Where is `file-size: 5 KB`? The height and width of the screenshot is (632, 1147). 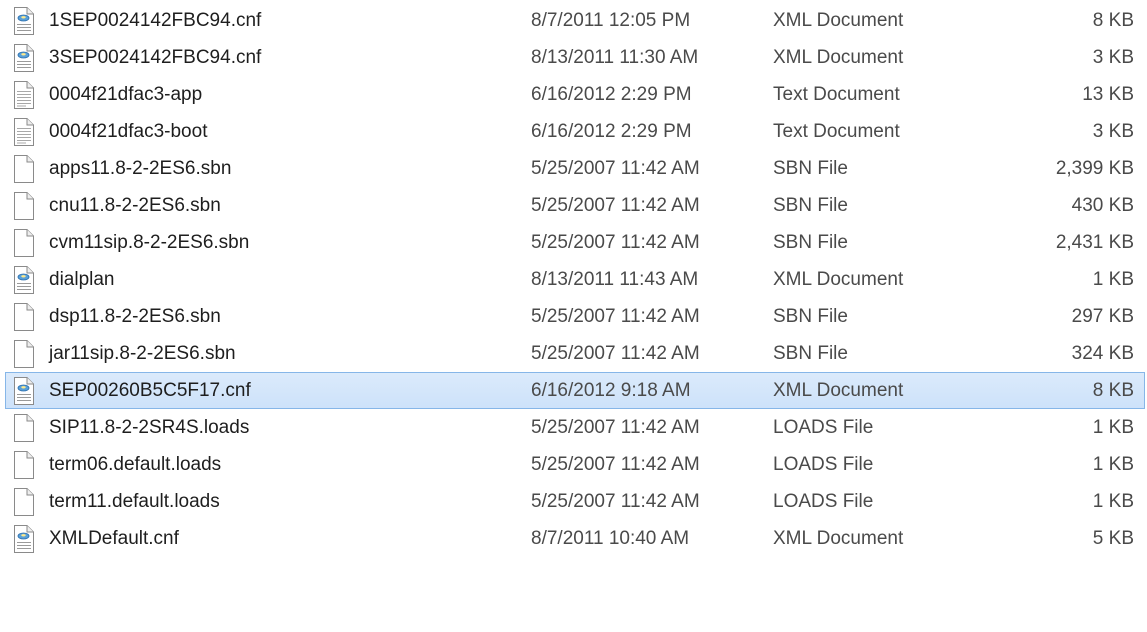 file-size: 5 KB is located at coordinates (1113, 538).